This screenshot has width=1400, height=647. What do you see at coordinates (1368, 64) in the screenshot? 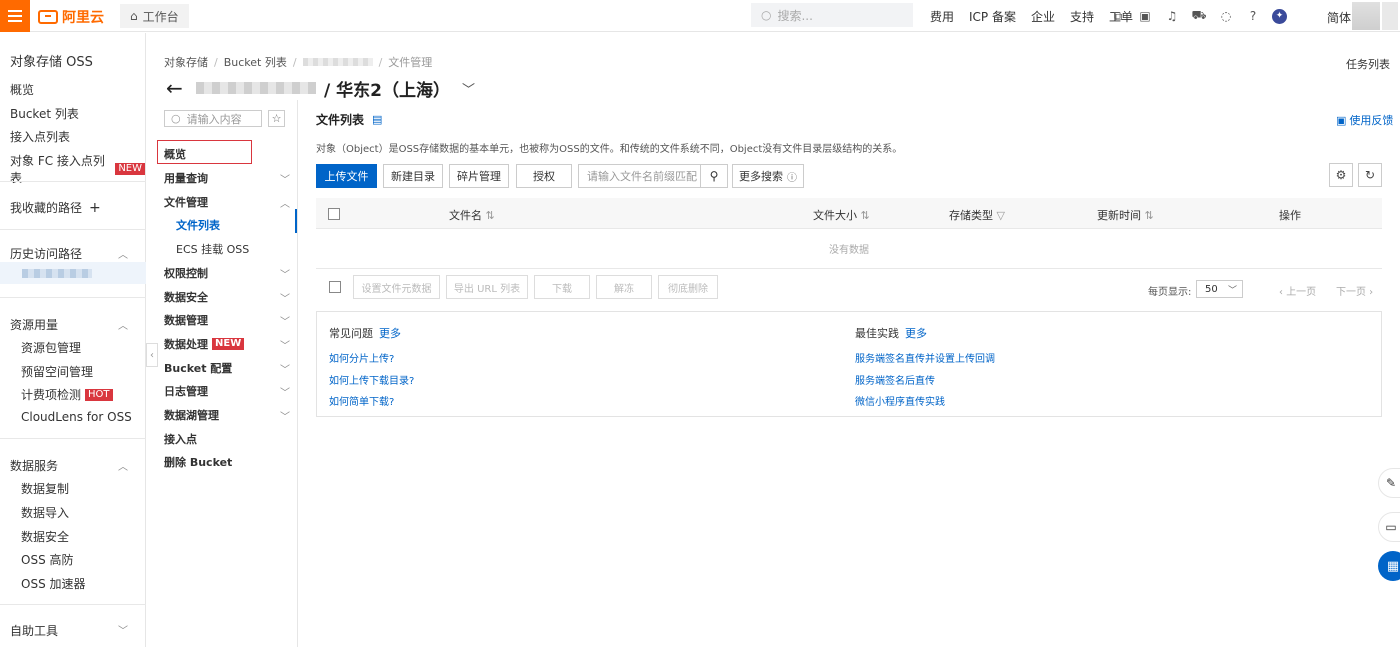
I see `task-list-link: 任务列表` at bounding box center [1368, 64].